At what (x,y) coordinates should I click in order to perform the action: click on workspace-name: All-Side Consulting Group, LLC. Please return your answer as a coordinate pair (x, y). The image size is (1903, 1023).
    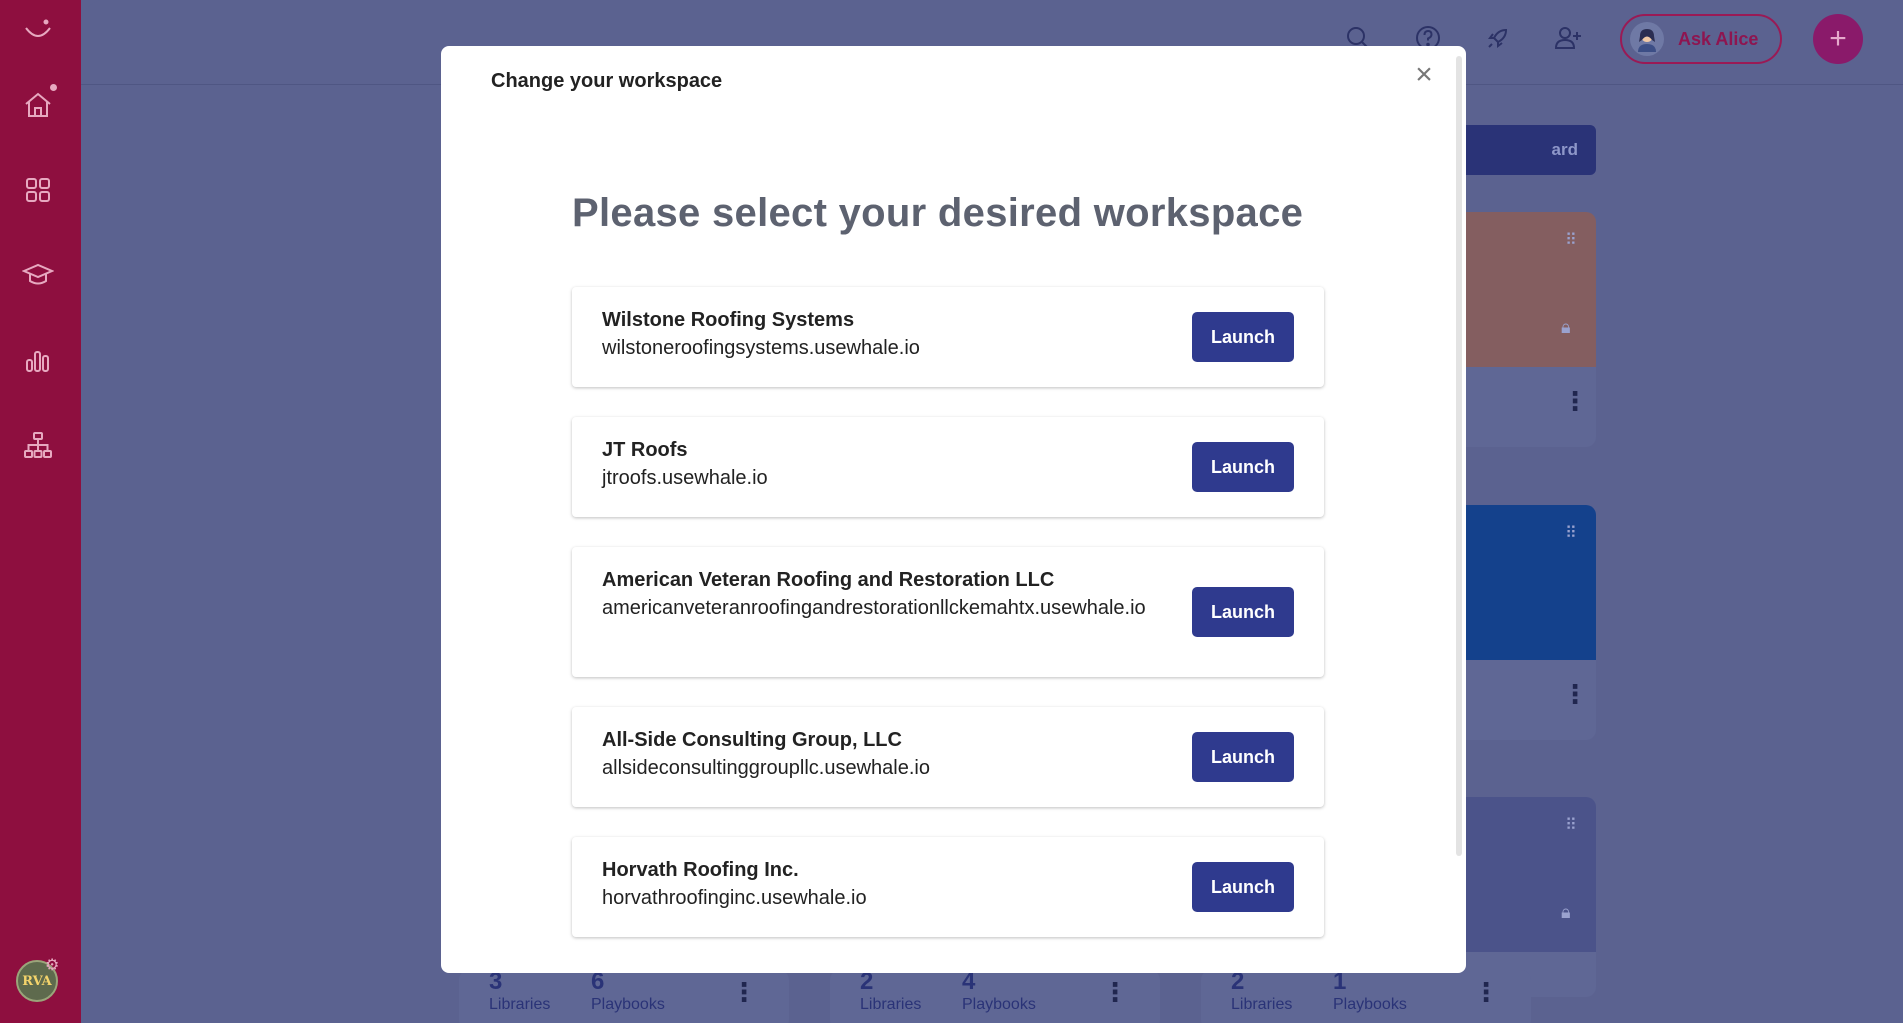
    Looking at the image, I should click on (752, 740).